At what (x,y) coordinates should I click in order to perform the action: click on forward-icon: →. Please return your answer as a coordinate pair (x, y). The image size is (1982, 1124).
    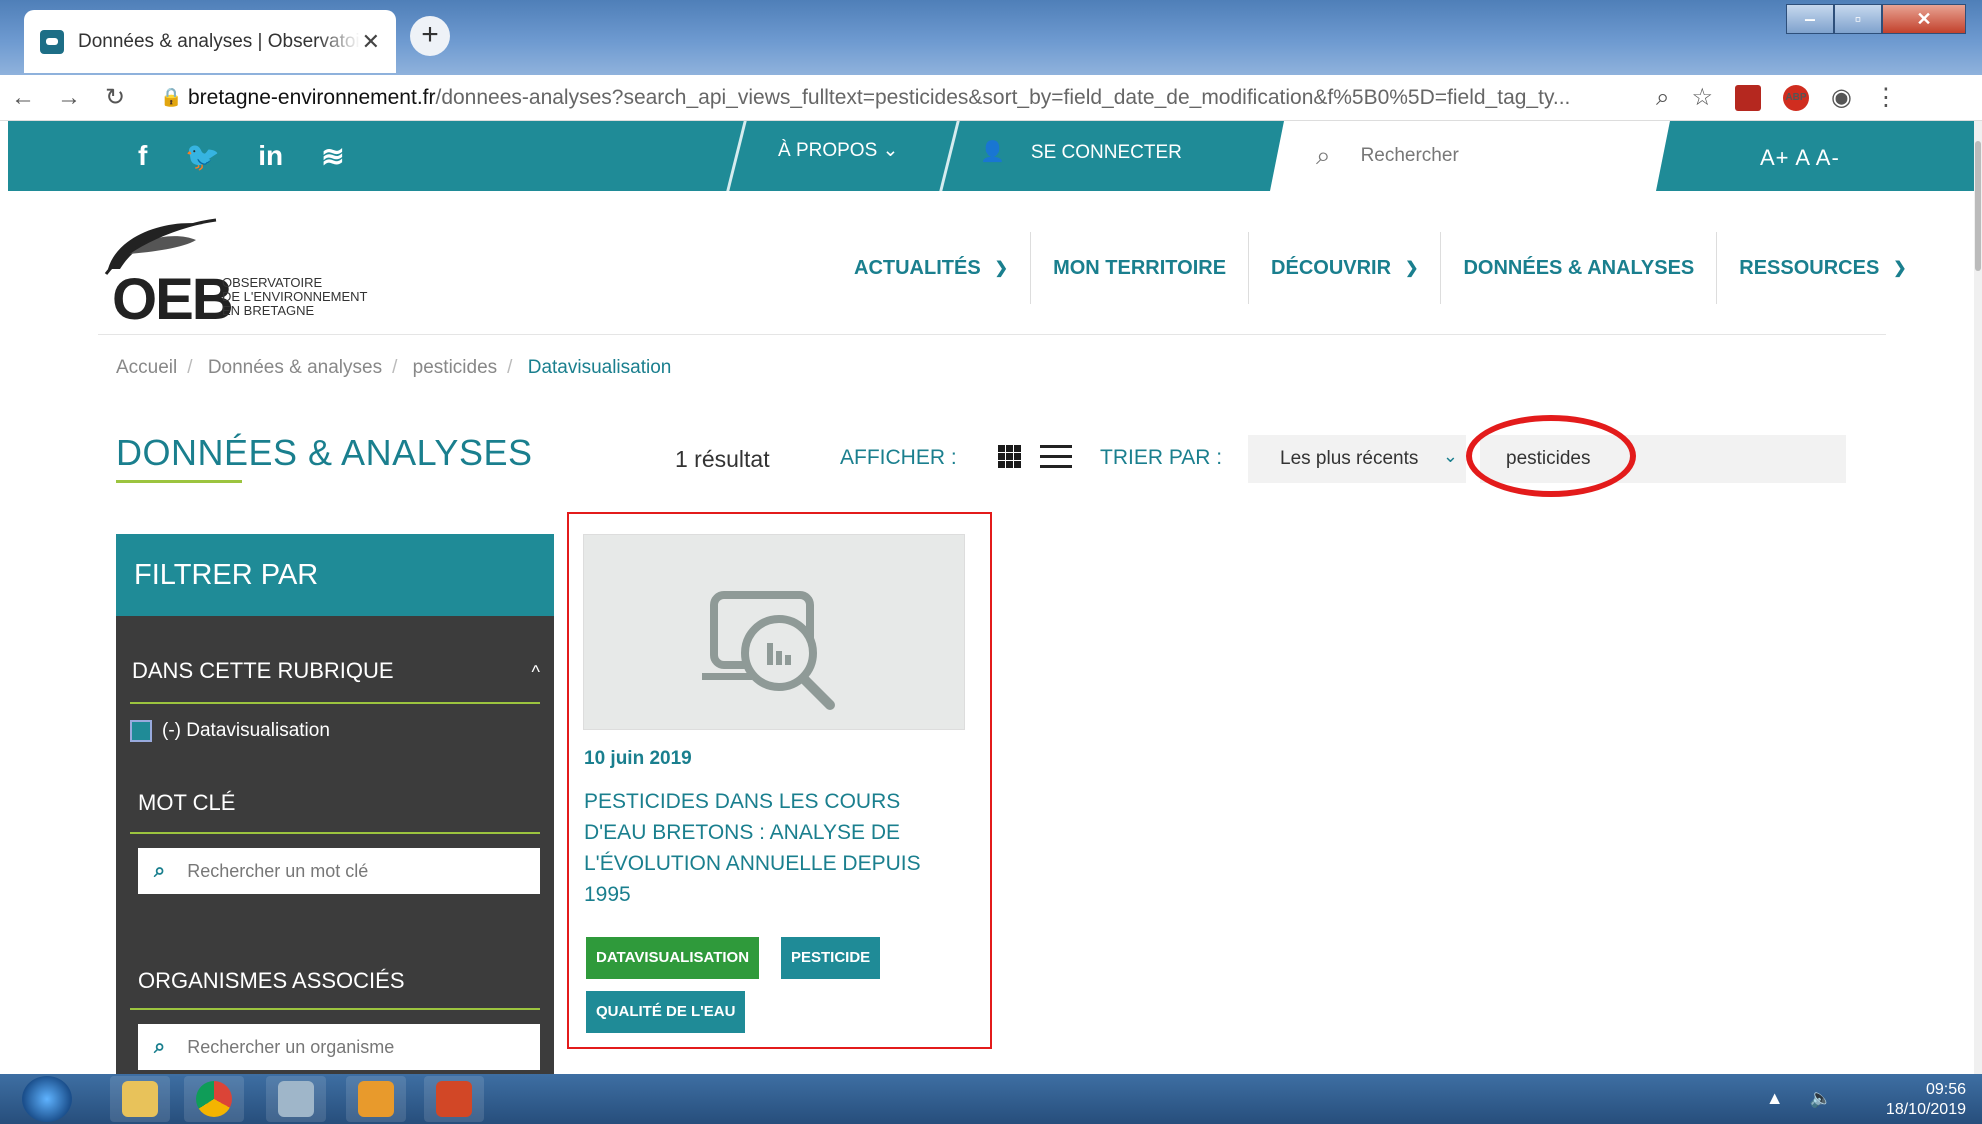
    Looking at the image, I should click on (69, 98).